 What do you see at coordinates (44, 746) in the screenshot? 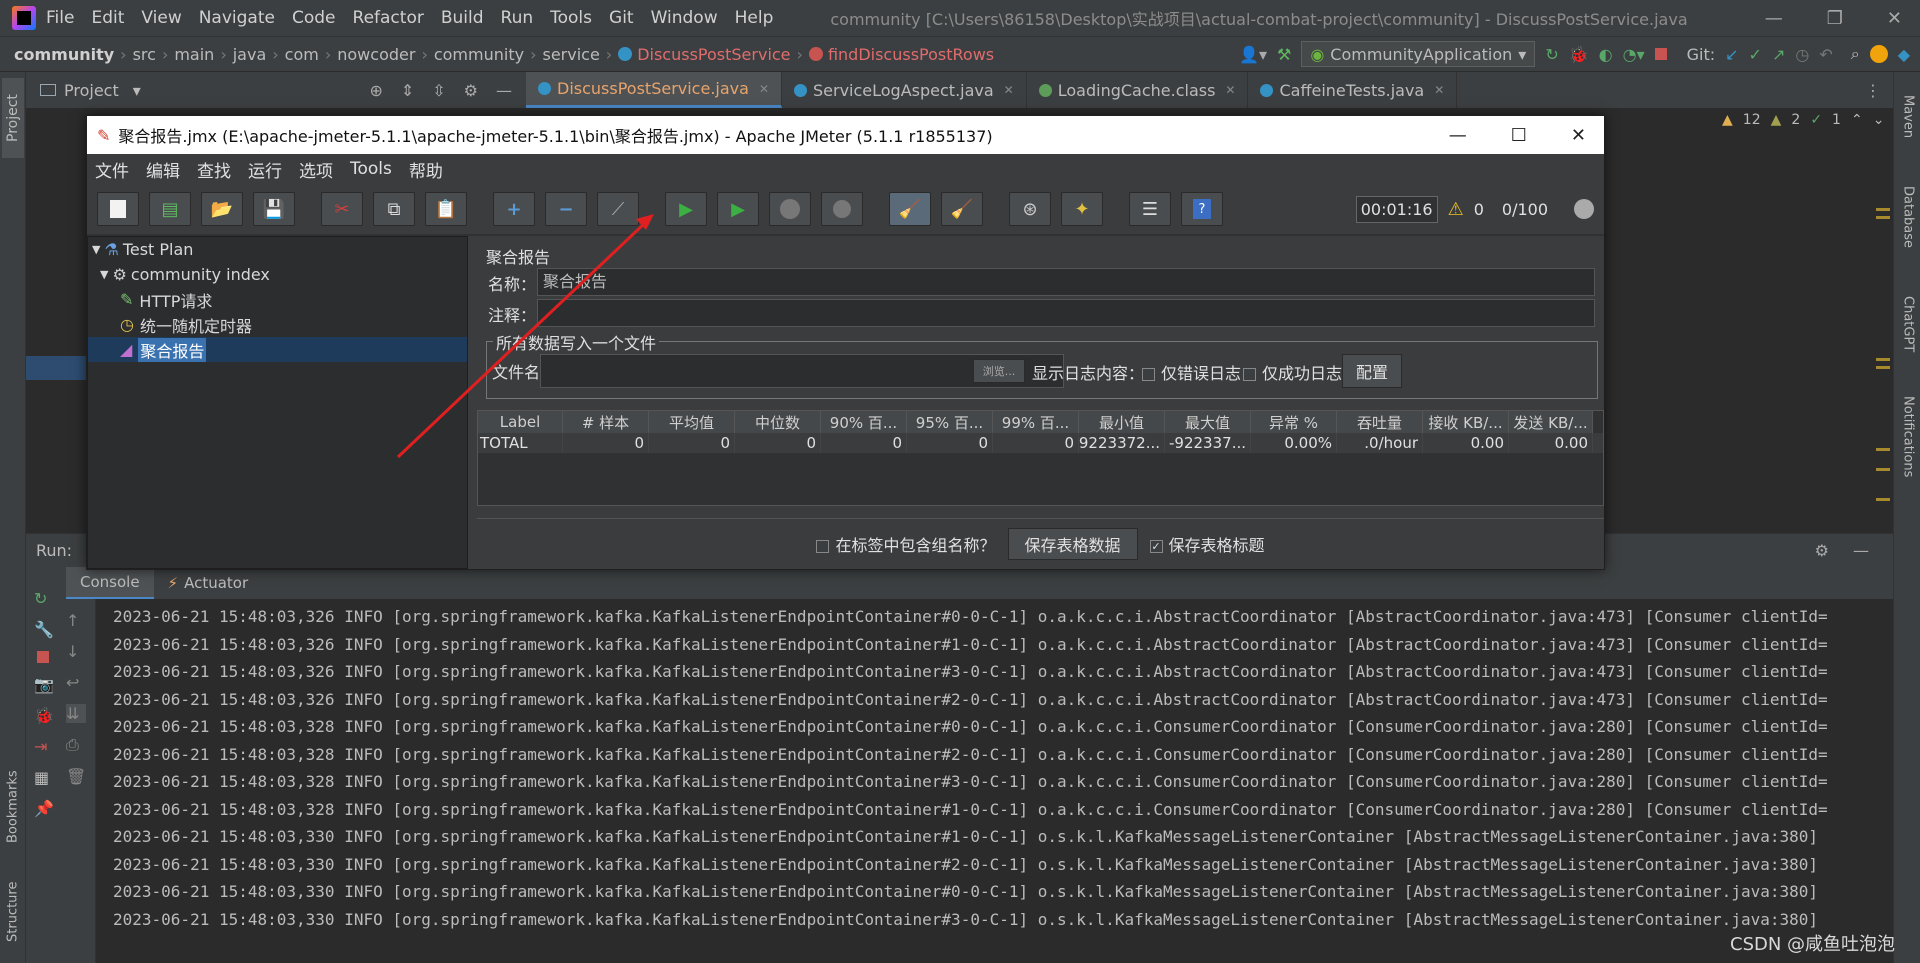
I see `exit-icon: ⇥` at bounding box center [44, 746].